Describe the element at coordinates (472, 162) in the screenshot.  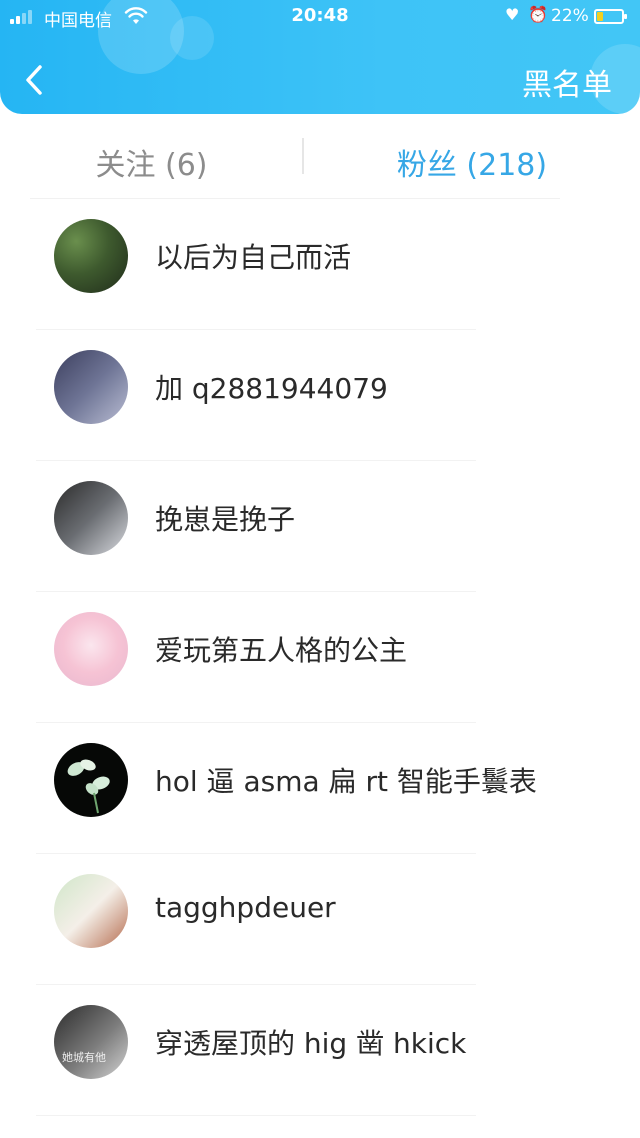
I see `tab-followers: 粉丝 (218)` at that location.